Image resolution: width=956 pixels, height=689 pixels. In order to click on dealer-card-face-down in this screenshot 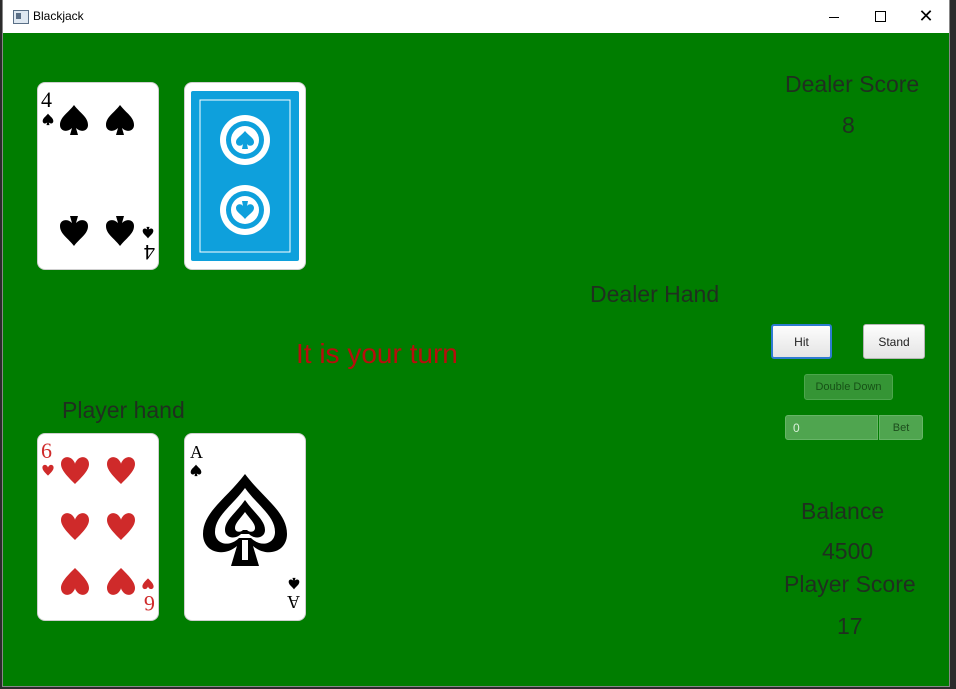, I will do `click(245, 176)`.